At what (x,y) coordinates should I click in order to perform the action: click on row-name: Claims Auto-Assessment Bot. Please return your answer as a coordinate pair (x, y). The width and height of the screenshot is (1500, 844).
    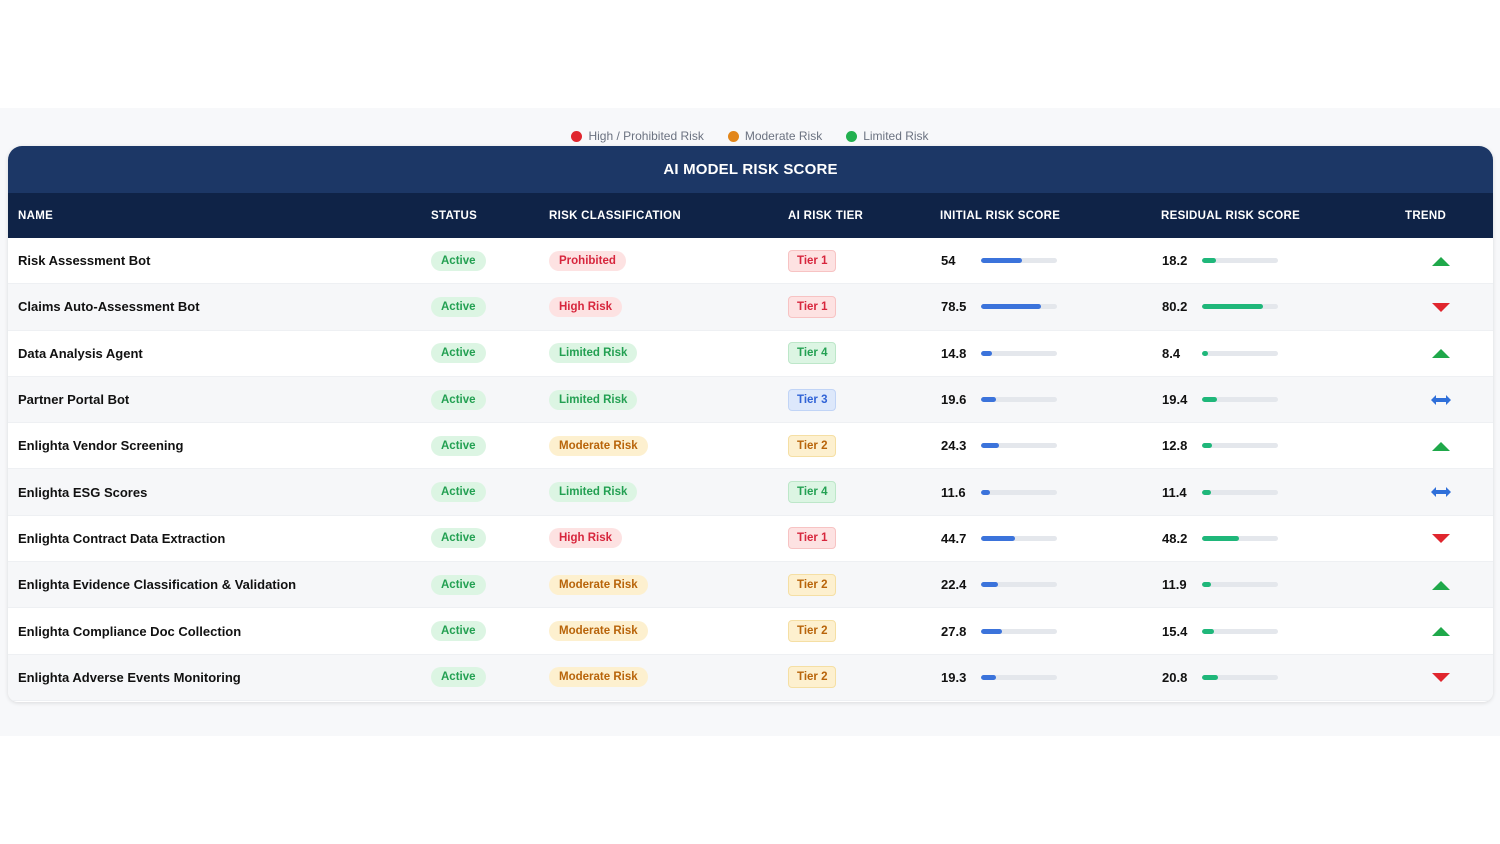
    Looking at the image, I should click on (109, 307).